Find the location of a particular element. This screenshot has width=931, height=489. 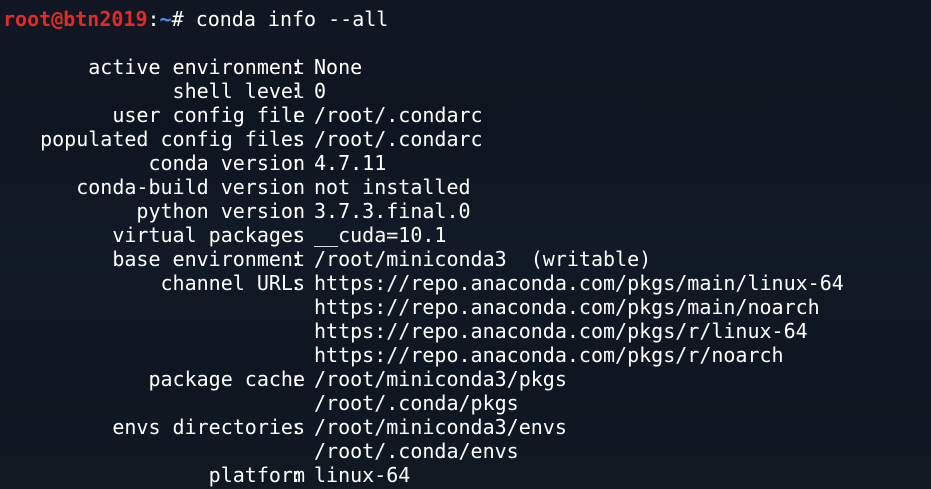

info-value: 3.7.3.final.0 is located at coordinates (392, 211).